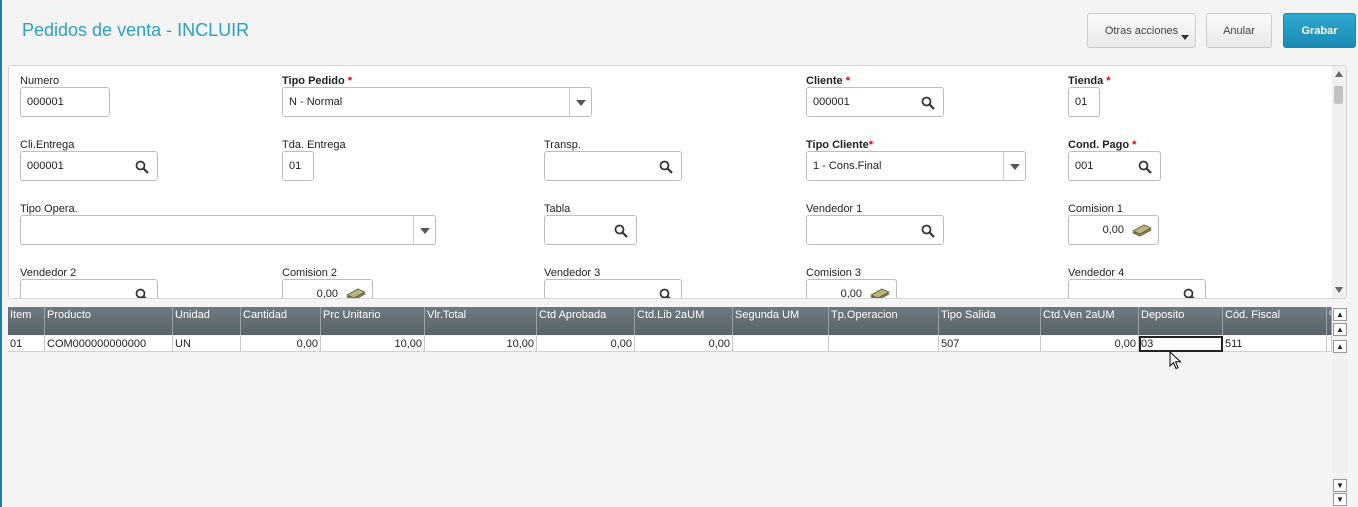 The width and height of the screenshot is (1358, 507). I want to click on scroll-up-icon: ▲, so click(1340, 346).